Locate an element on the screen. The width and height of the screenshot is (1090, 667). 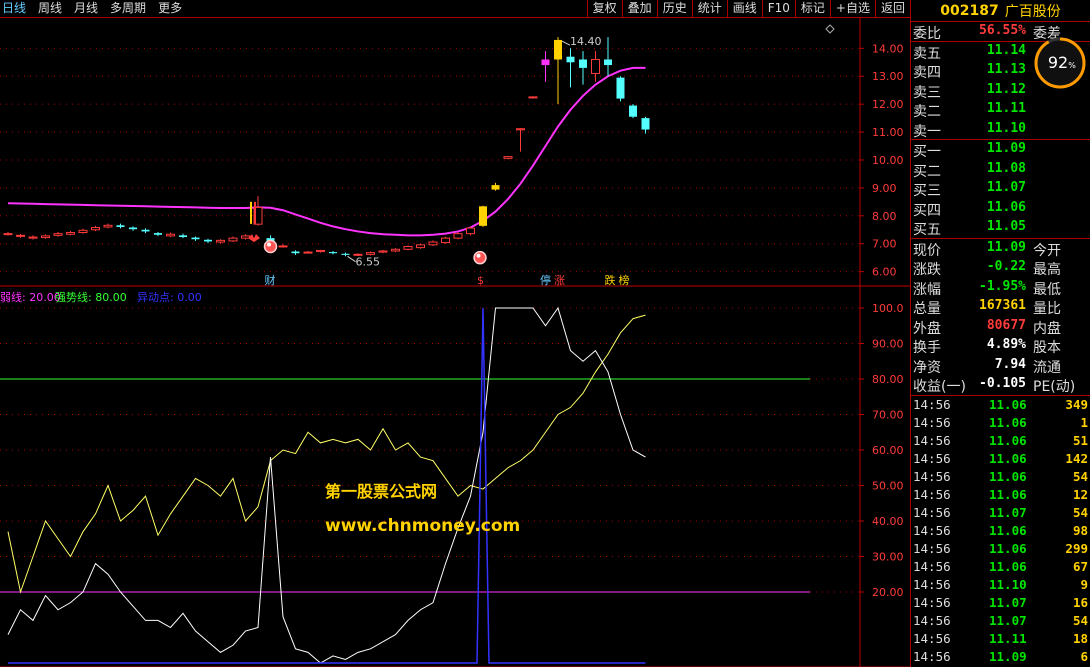
tick-row: 14:56 11.06 51 is located at coordinates (1000, 441).